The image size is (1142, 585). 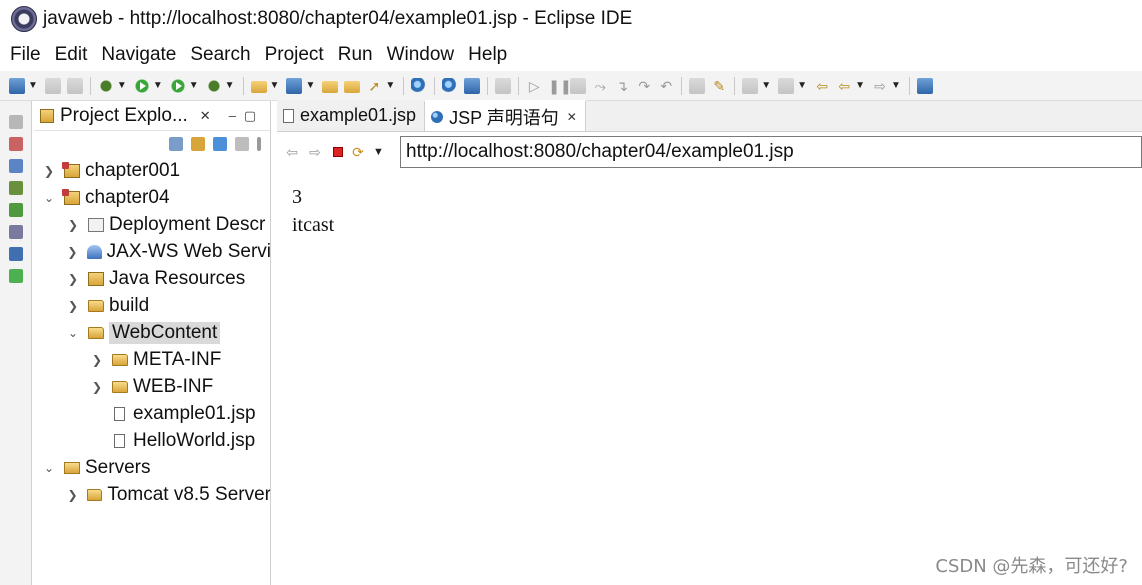 What do you see at coordinates (487, 55) in the screenshot?
I see `menu-help: Help` at bounding box center [487, 55].